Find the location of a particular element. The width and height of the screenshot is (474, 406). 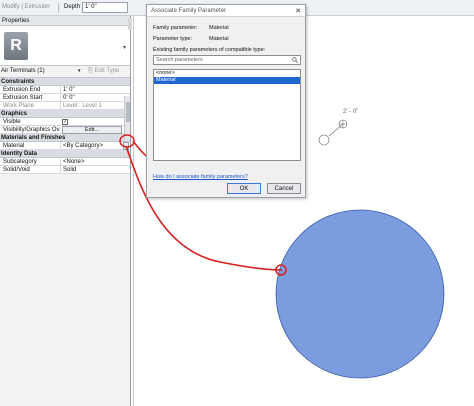

search-icon is located at coordinates (295, 60).